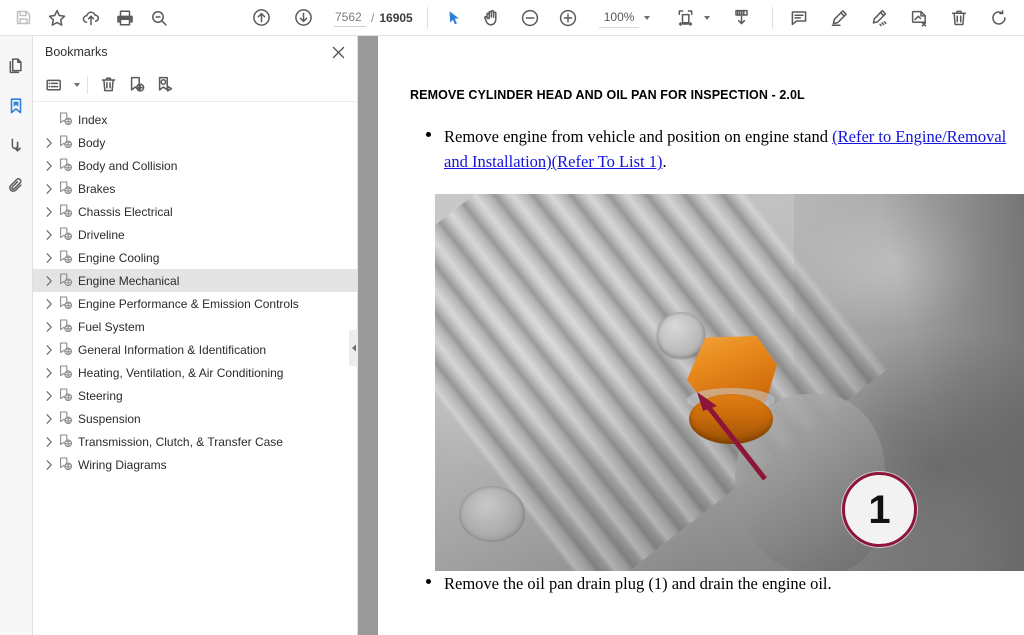 The width and height of the screenshot is (1024, 635). I want to click on edit-bookmark-button, so click(164, 85).